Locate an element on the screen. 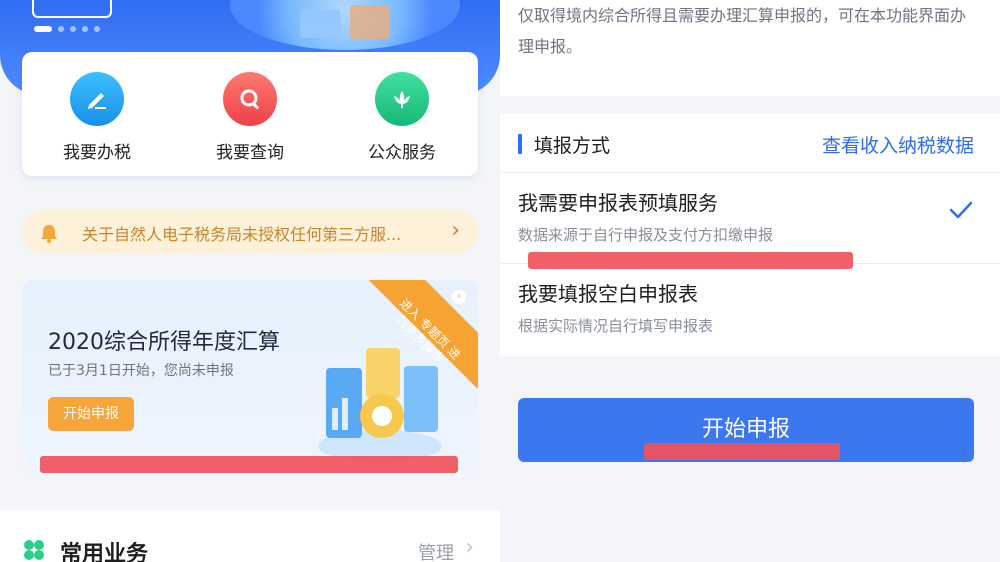 The width and height of the screenshot is (1000, 562). intro-block: 仅取得境内综合所得且需要办理汇算申报的，可在本功能界面办理申报。 is located at coordinates (750, 48).